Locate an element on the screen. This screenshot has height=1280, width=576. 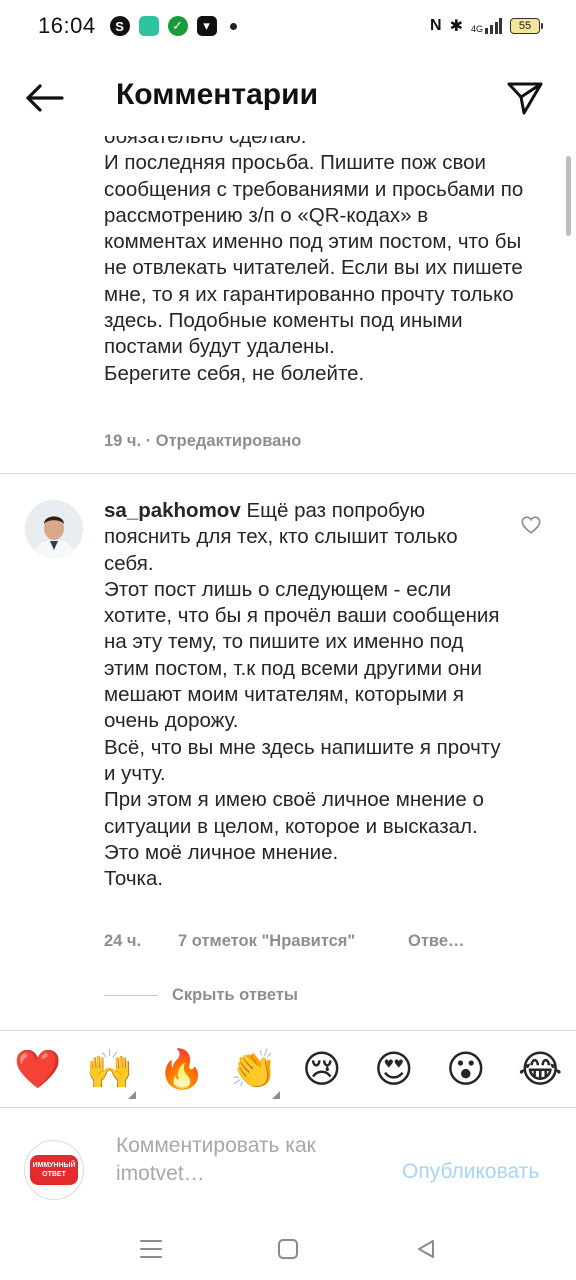
emoji-heart-eyes: 😍 is located at coordinates (394, 1070).